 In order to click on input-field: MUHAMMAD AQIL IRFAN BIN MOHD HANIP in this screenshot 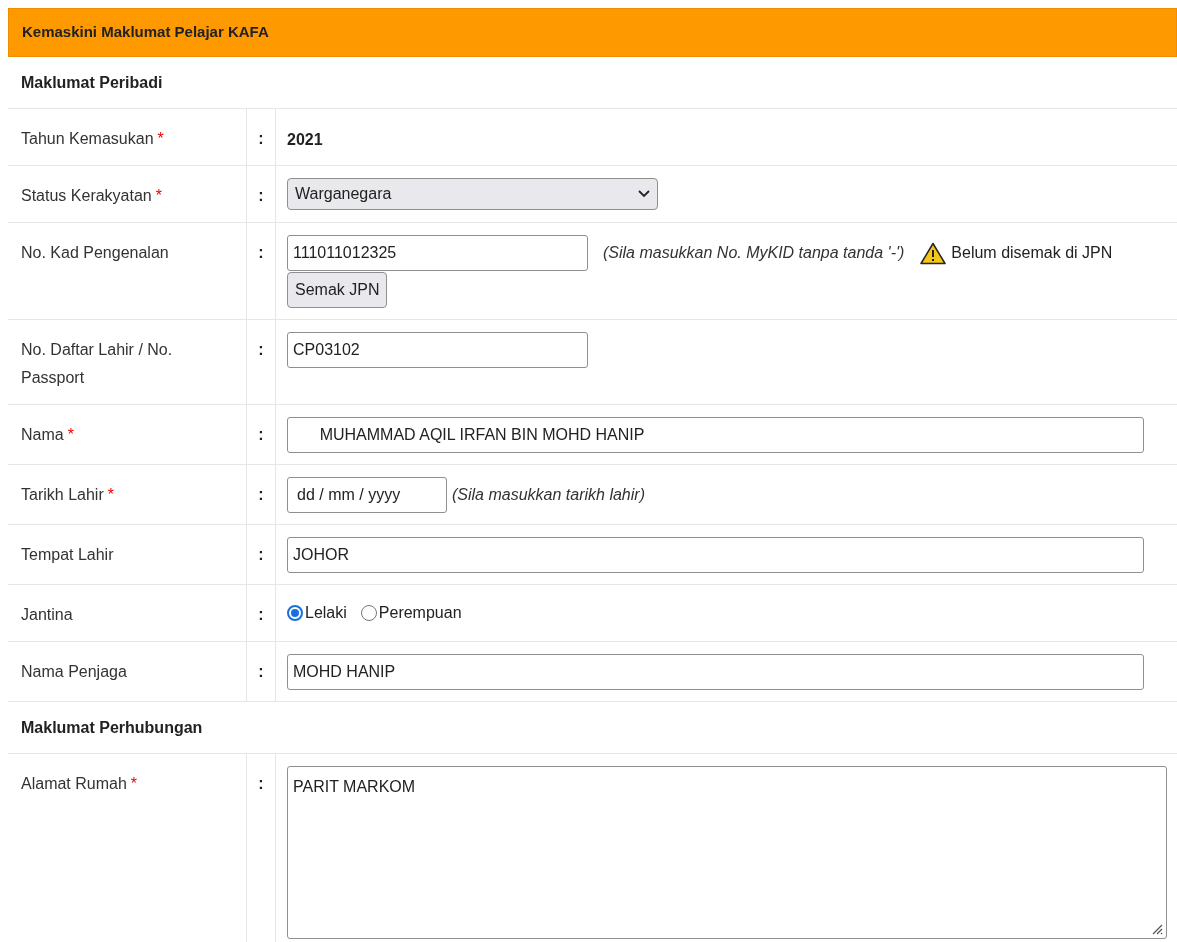, I will do `click(715, 435)`.